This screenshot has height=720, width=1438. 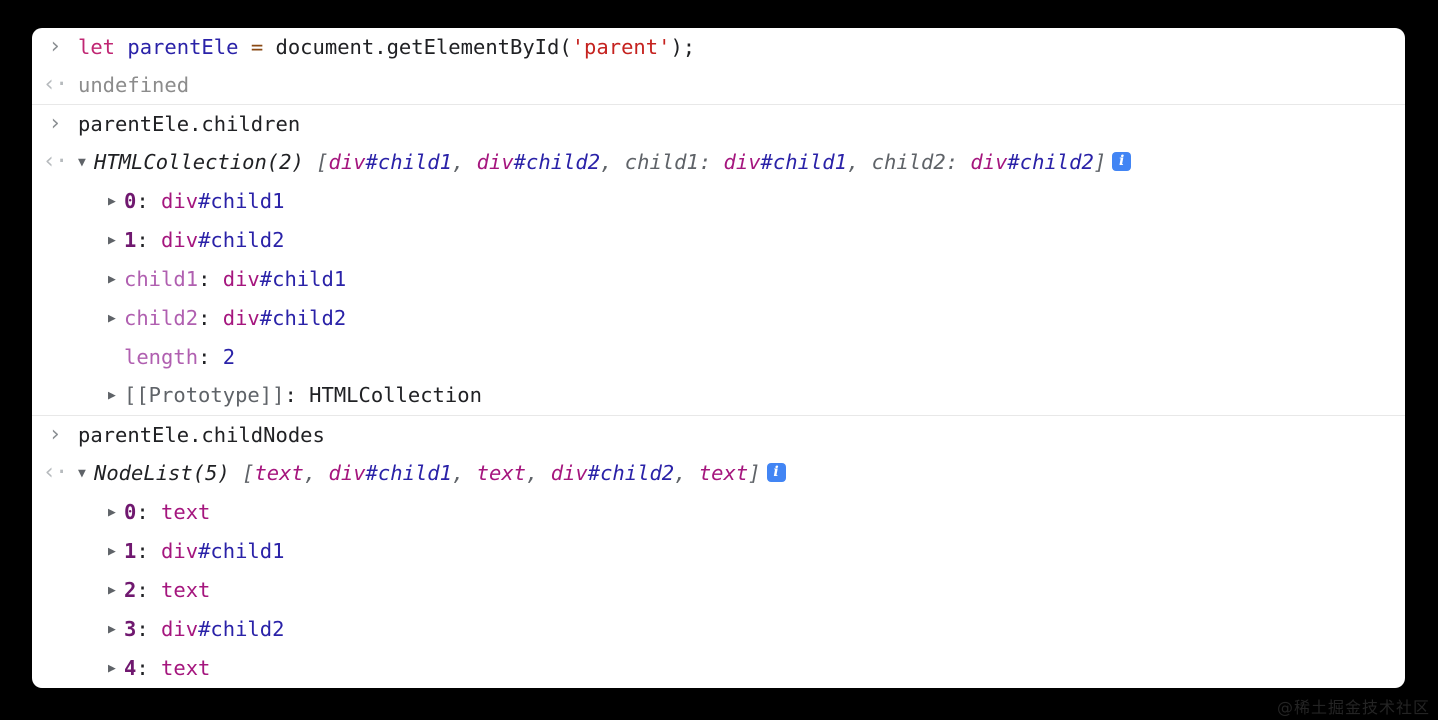 I want to click on object-property: 4: text, so click(x=144, y=668).